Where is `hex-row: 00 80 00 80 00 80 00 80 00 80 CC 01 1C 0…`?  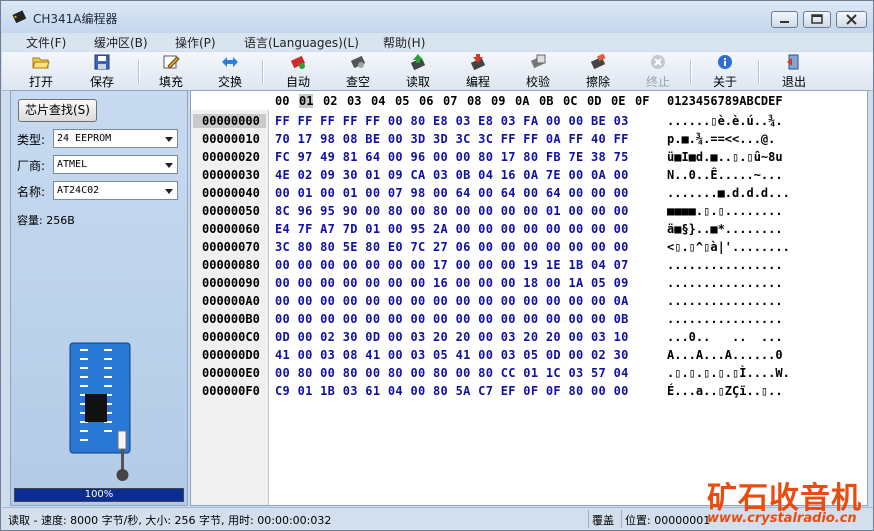 hex-row: 00 80 00 80 00 80 00 80 00 80 CC 01 1C 0… is located at coordinates (452, 373).